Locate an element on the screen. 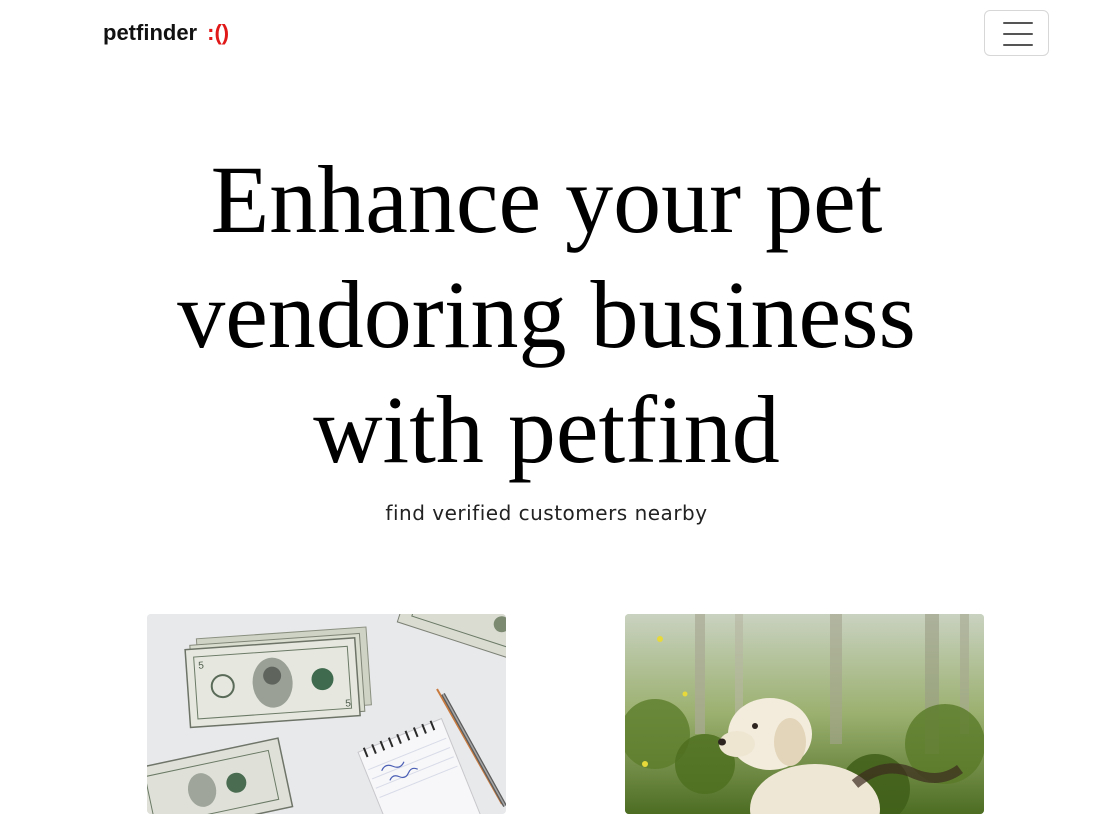 Image resolution: width=1093 pixels, height=814 pixels. money-photo: 5 5 is located at coordinates (326, 714).